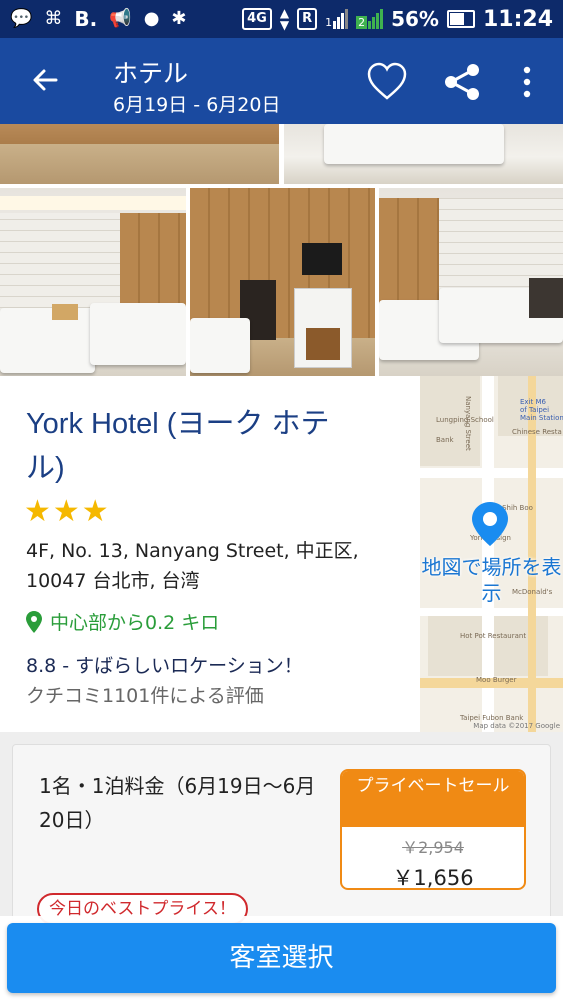 The width and height of the screenshot is (563, 1000). What do you see at coordinates (491, 580) in the screenshot?
I see `view-map-link: 地図で場所を表示` at bounding box center [491, 580].